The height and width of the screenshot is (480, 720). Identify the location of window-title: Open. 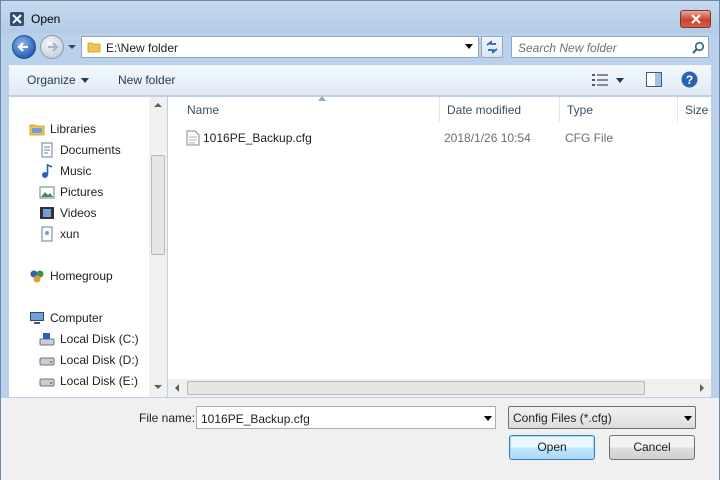
(46, 19).